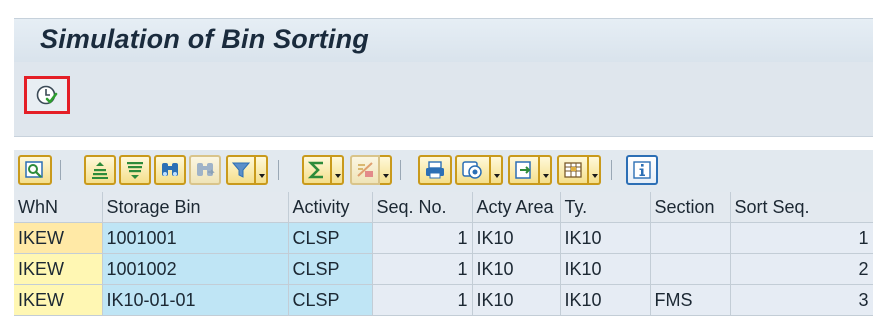 This screenshot has width=873, height=320. What do you see at coordinates (605, 207) in the screenshot?
I see `column-header: Ty.` at bounding box center [605, 207].